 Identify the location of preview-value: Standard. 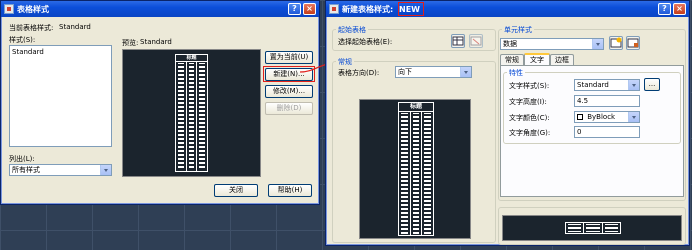
(156, 42).